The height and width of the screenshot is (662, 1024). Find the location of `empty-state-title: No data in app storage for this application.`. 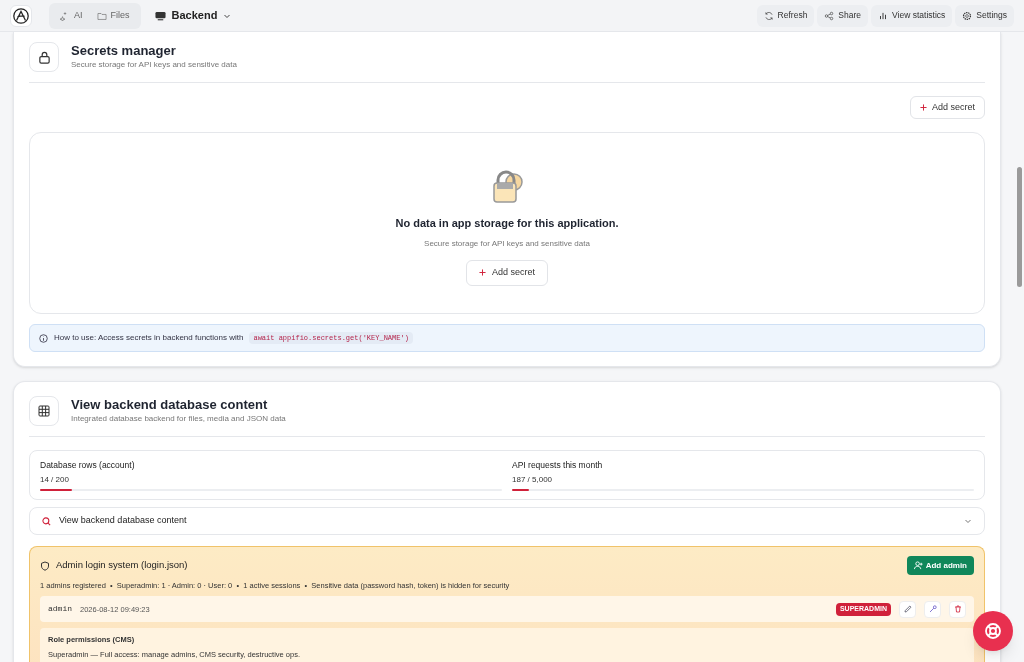

empty-state-title: No data in app storage for this application. is located at coordinates (507, 223).